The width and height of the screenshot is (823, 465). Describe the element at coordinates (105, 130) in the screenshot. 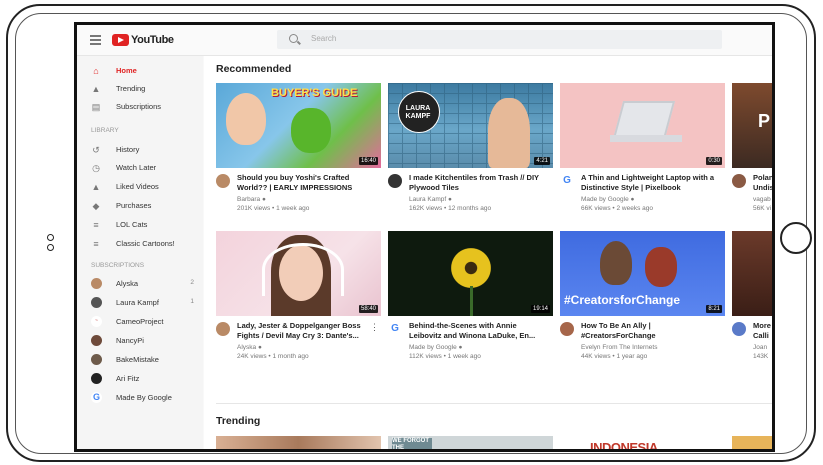

I see `library-heading: LIBRARY` at that location.